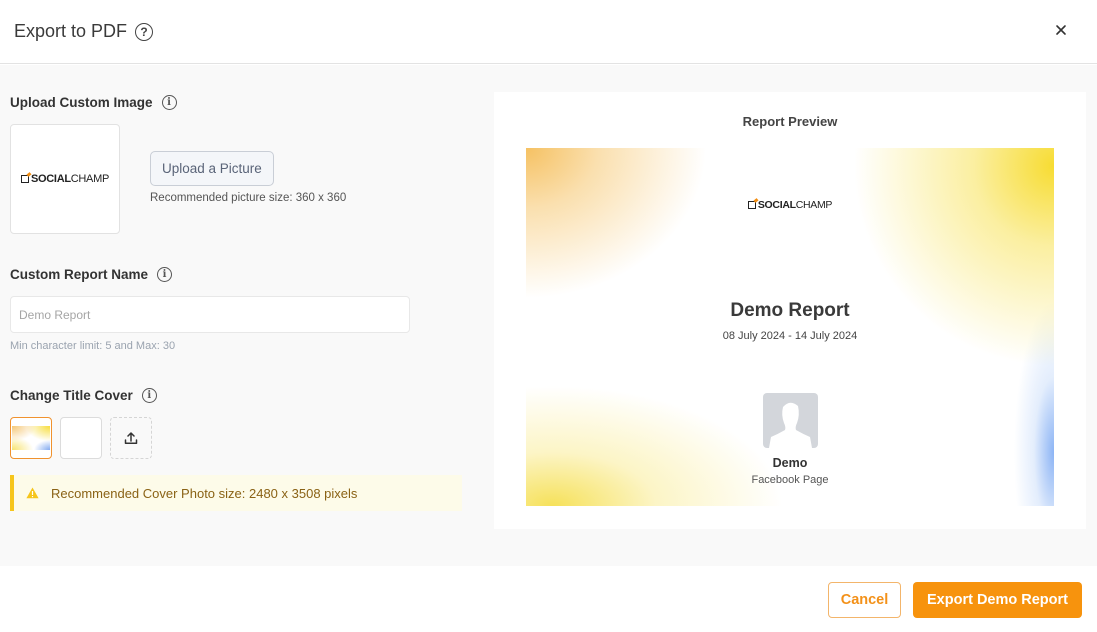 This screenshot has height=632, width=1097. I want to click on upload-icon, so click(131, 438).